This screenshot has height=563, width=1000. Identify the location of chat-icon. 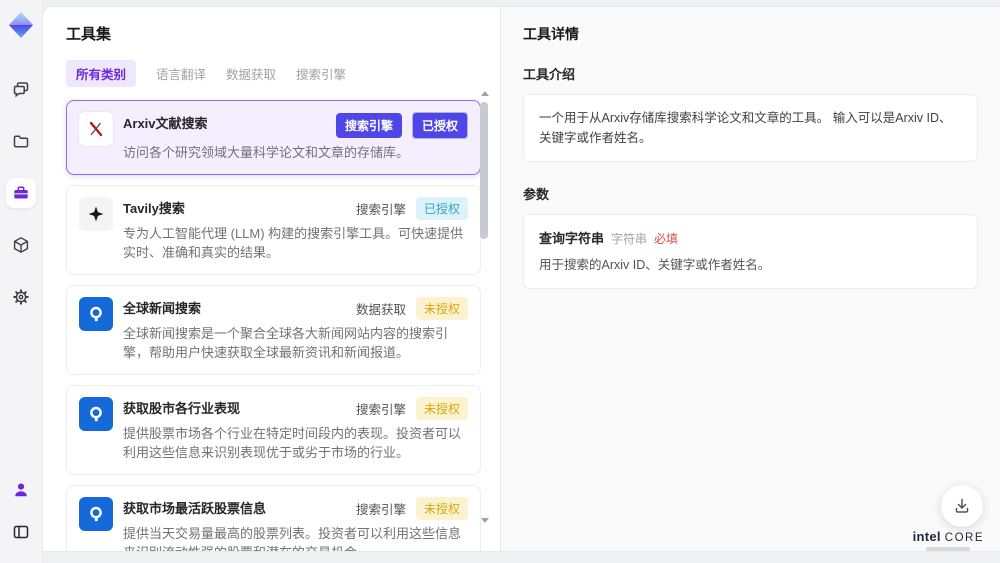
(21, 89).